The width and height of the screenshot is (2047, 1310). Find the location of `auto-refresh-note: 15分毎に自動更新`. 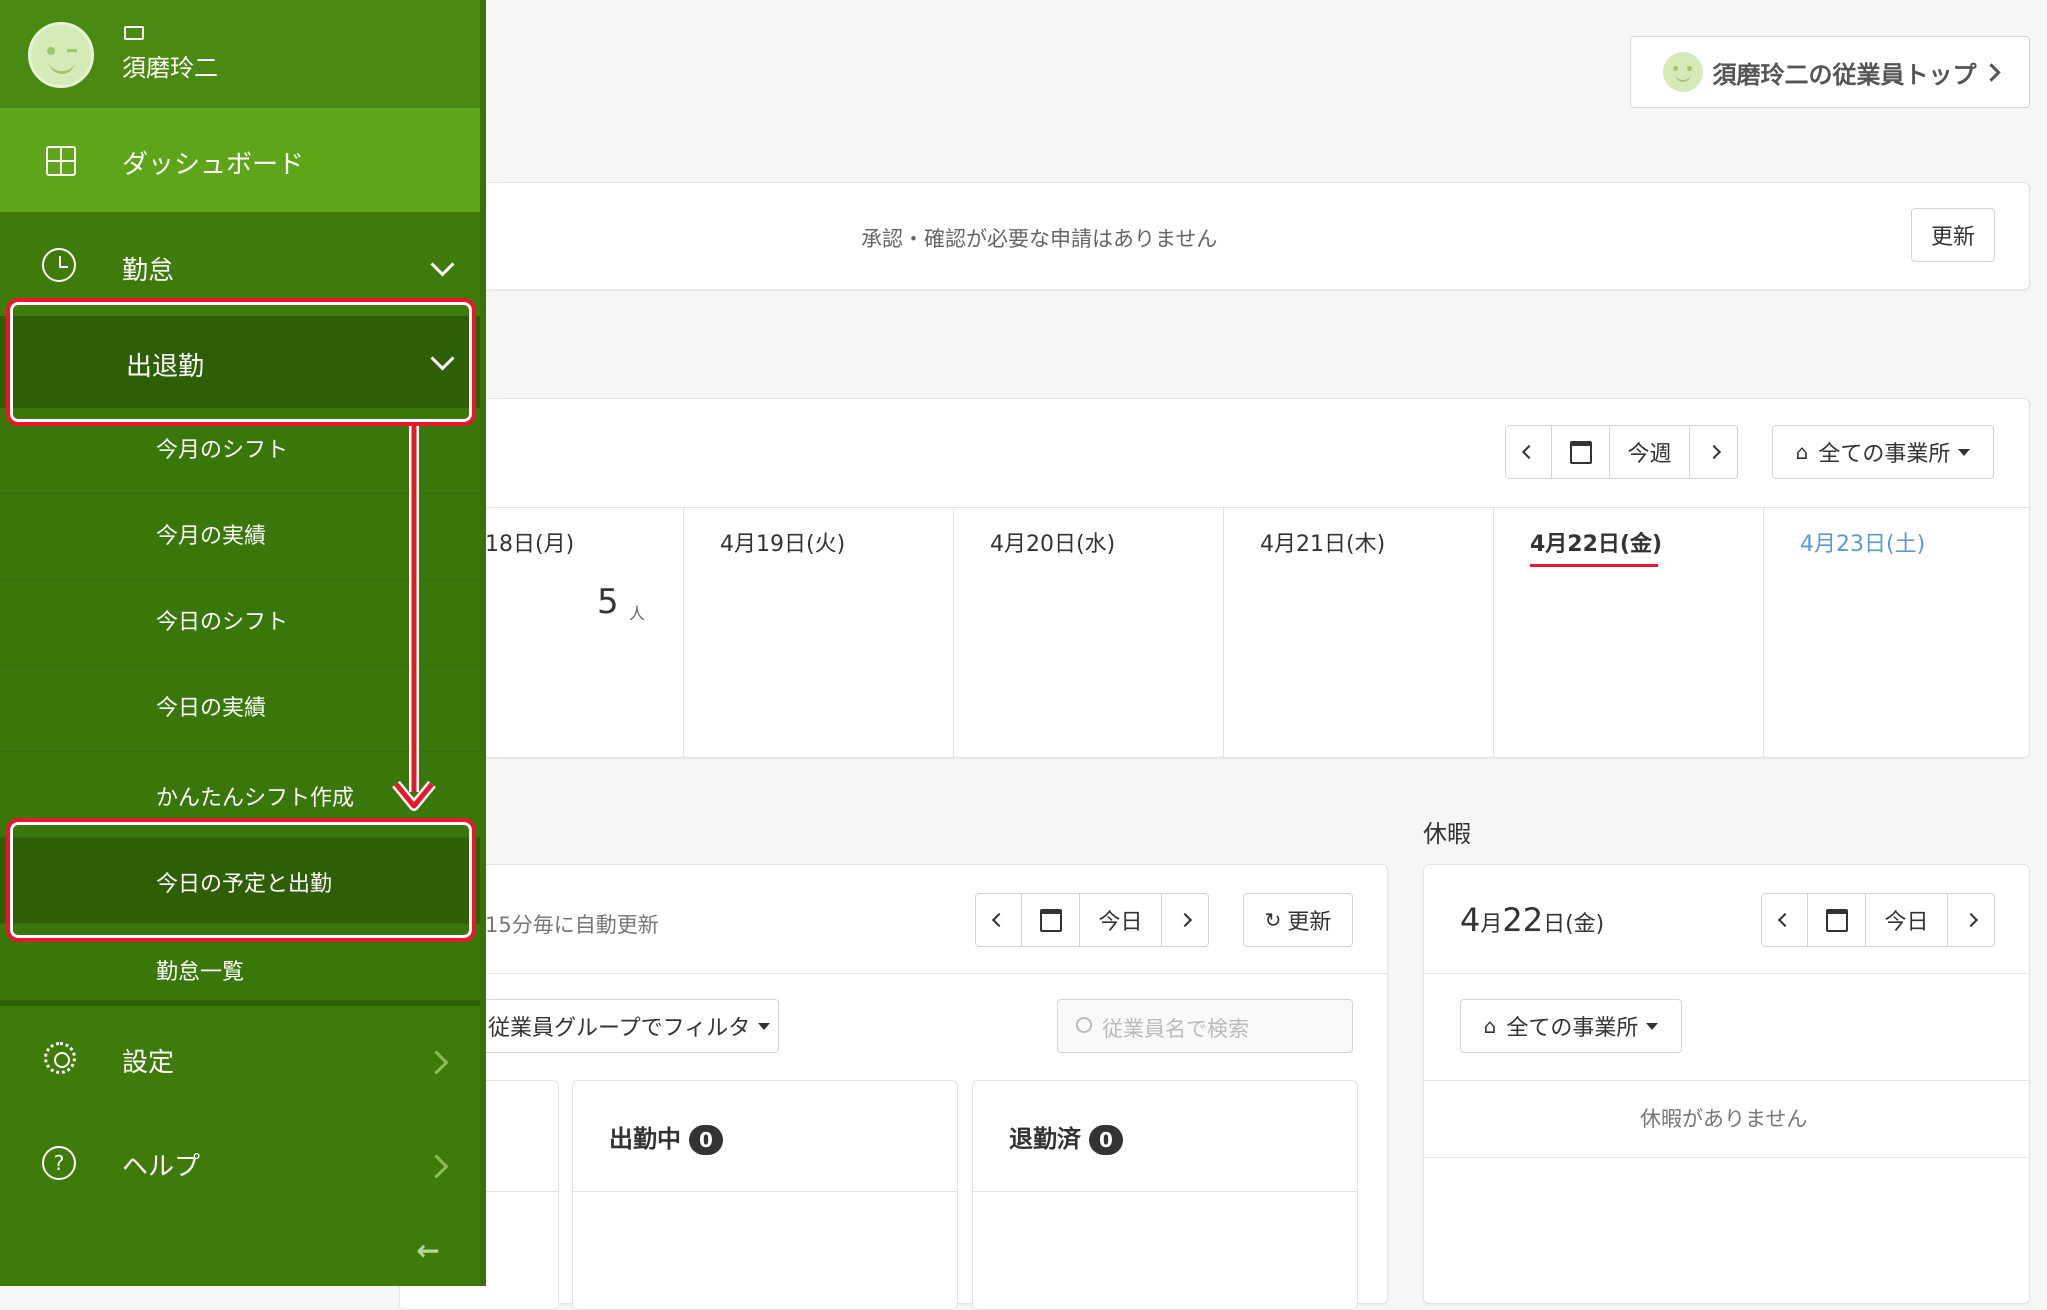

auto-refresh-note: 15分毎に自動更新 is located at coordinates (572, 925).